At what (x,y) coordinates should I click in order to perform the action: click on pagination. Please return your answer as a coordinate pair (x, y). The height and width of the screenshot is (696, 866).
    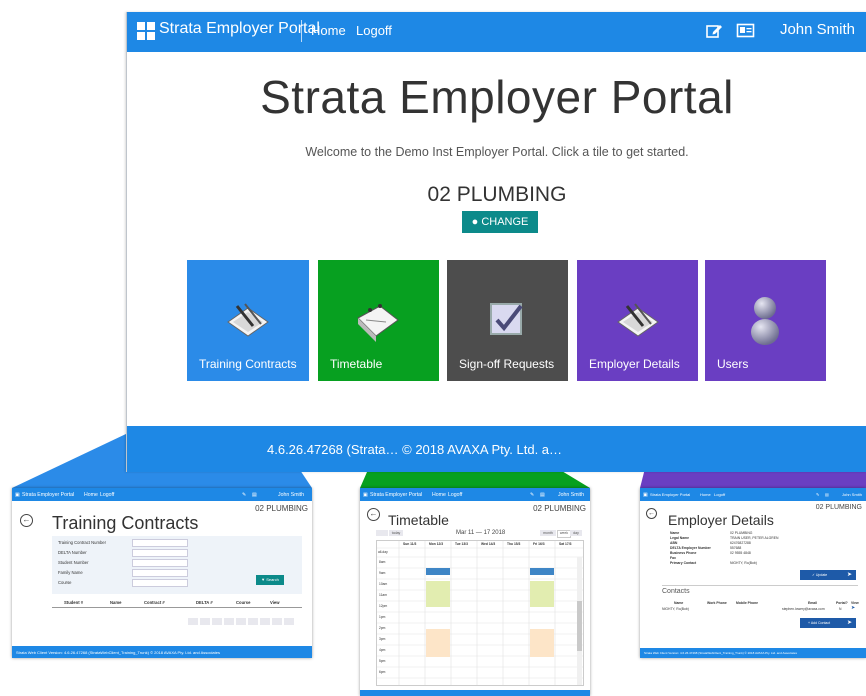
    Looking at the image, I should click on (242, 618).